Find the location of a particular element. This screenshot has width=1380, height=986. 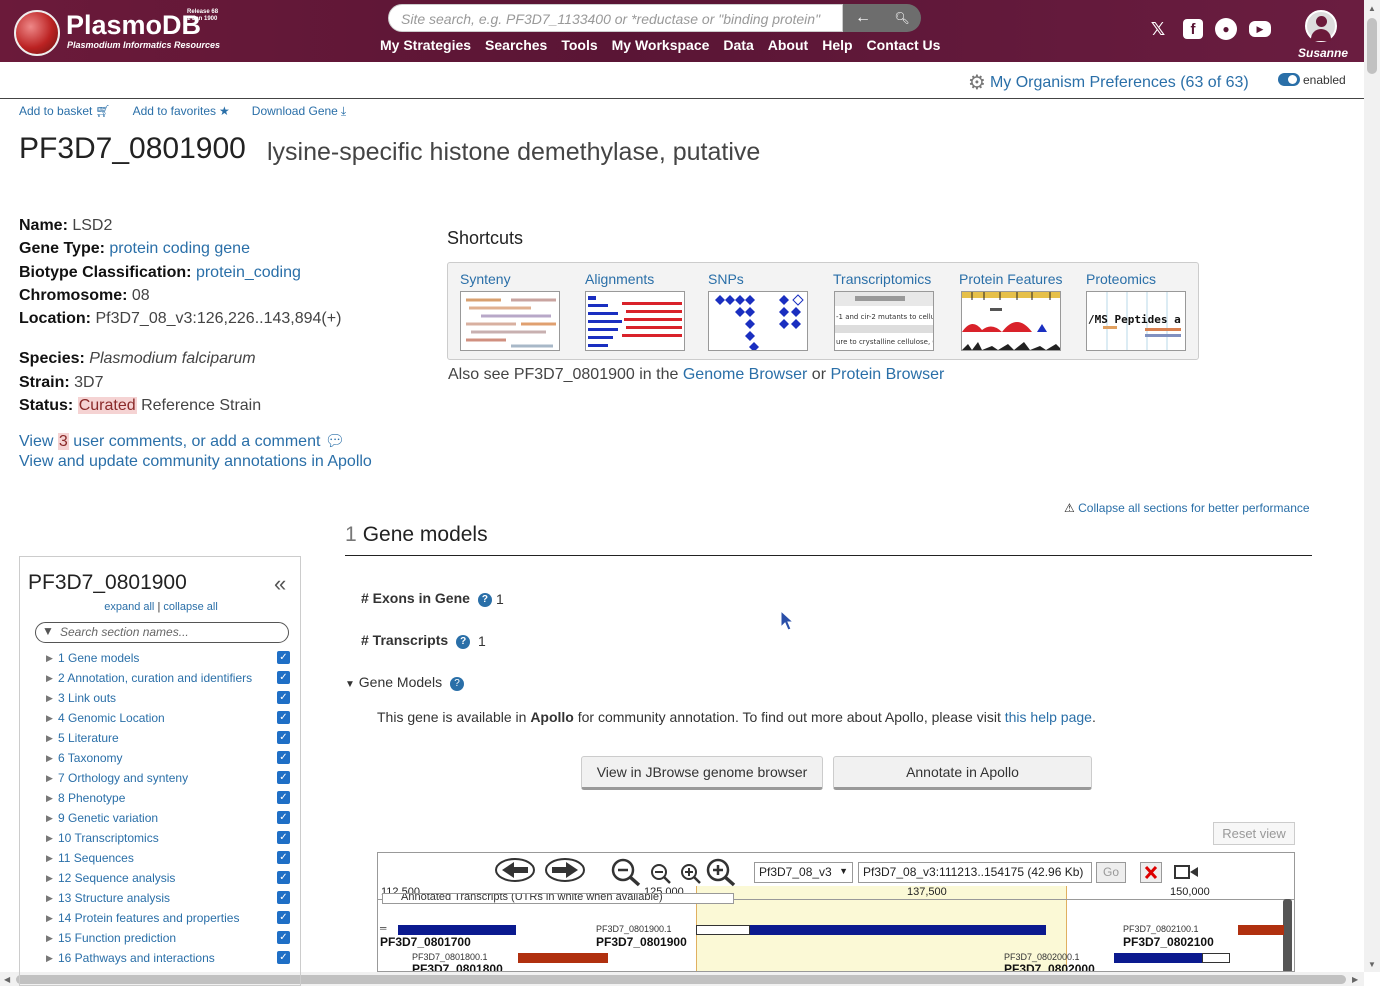

scroll-up-arrow-icon: ▲ is located at coordinates (1372, 8).